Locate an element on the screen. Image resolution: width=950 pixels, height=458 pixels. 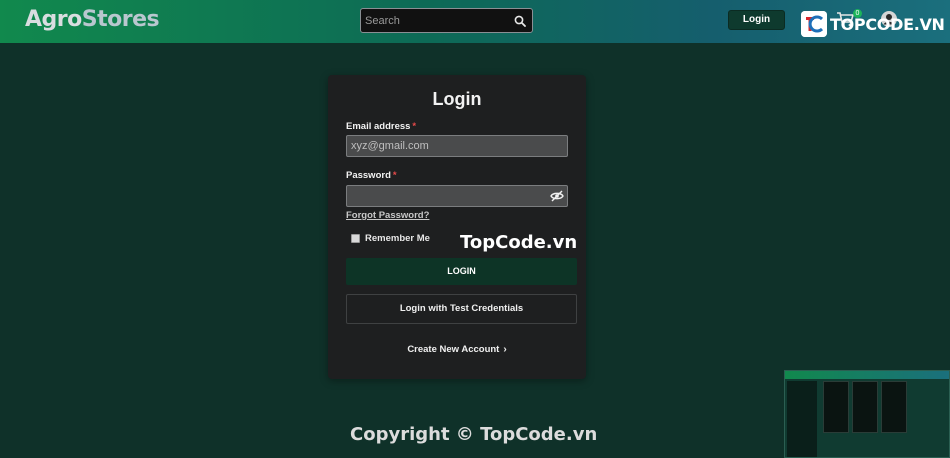
search-box is located at coordinates (446, 20).